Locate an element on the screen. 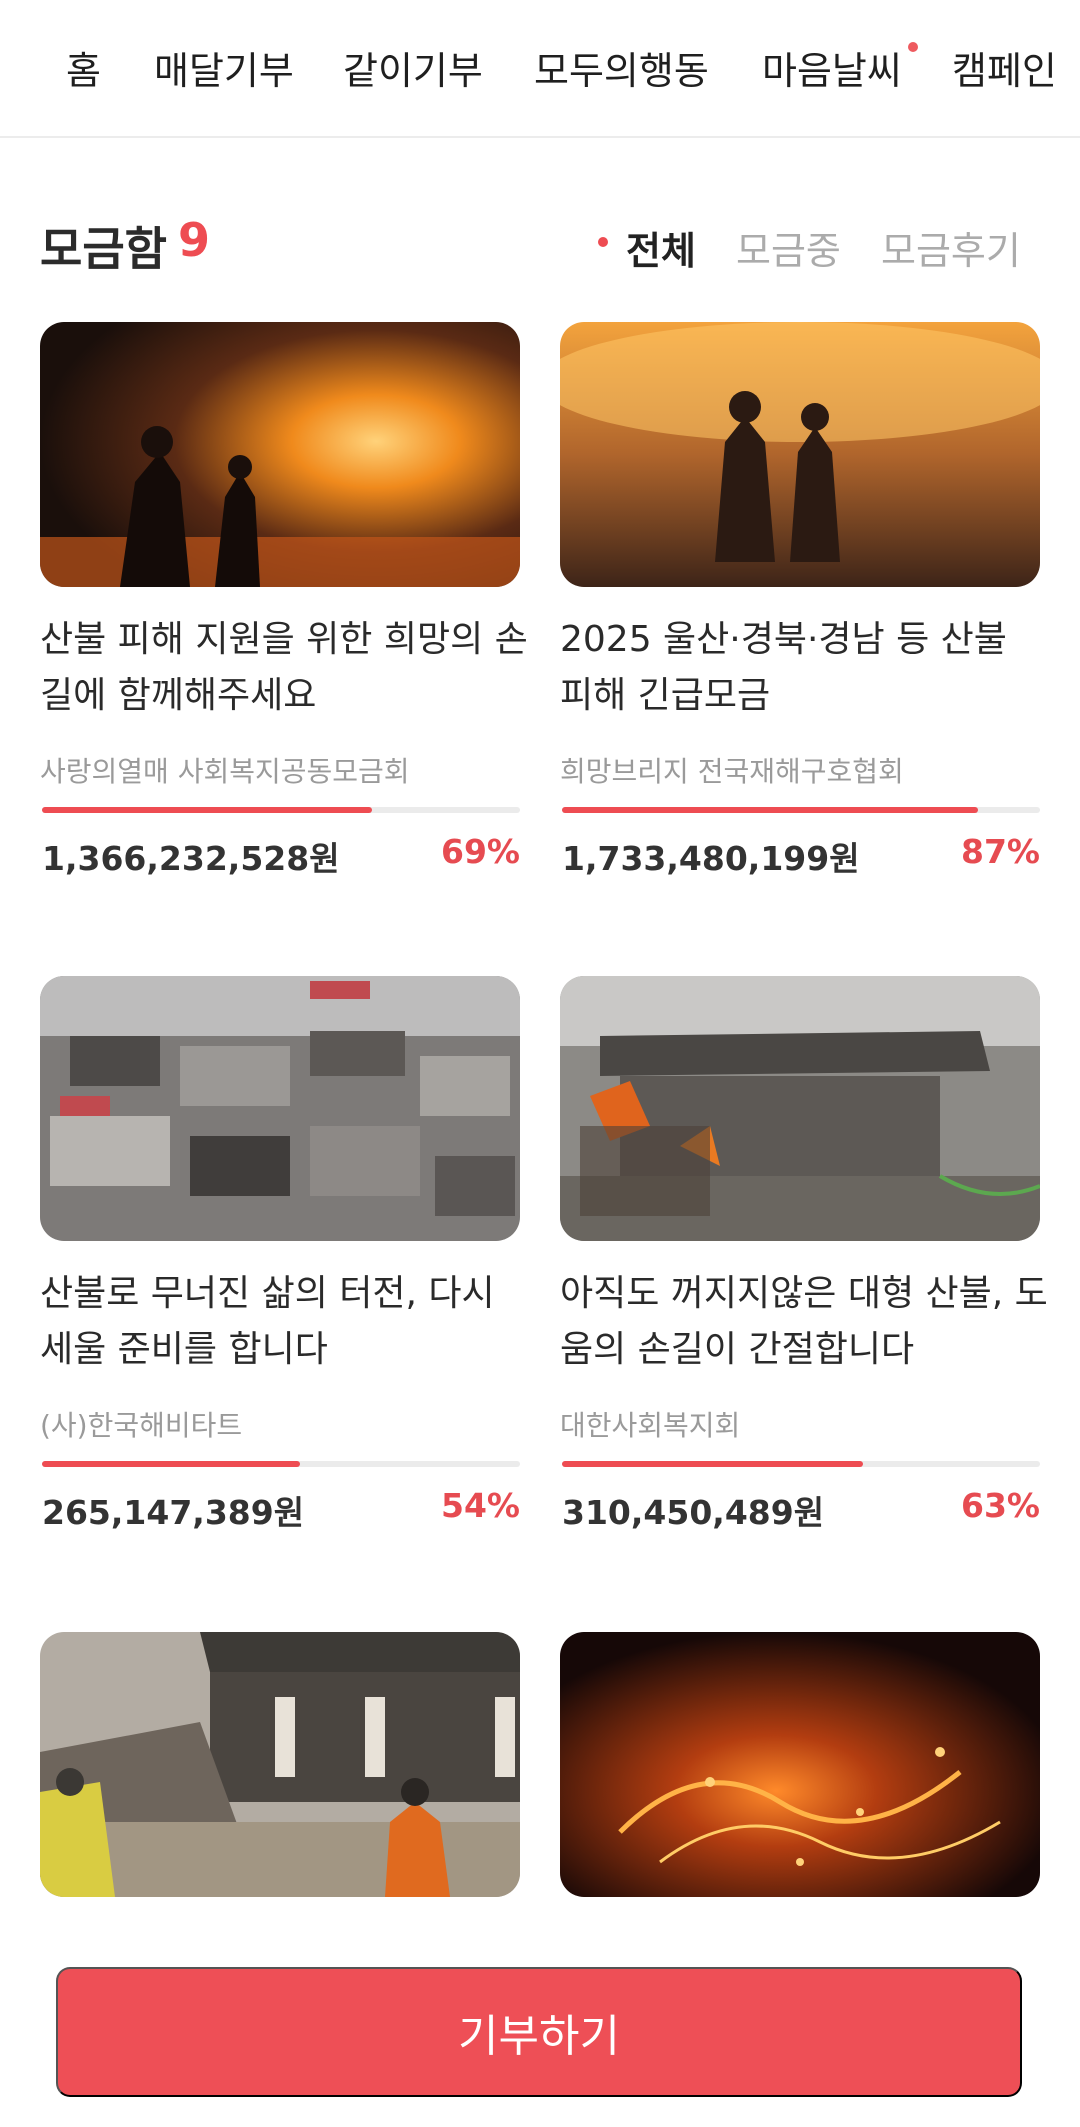 Image resolution: width=1080 pixels, height=2127 pixels. donate-button: 기부하기 is located at coordinates (539, 2032).